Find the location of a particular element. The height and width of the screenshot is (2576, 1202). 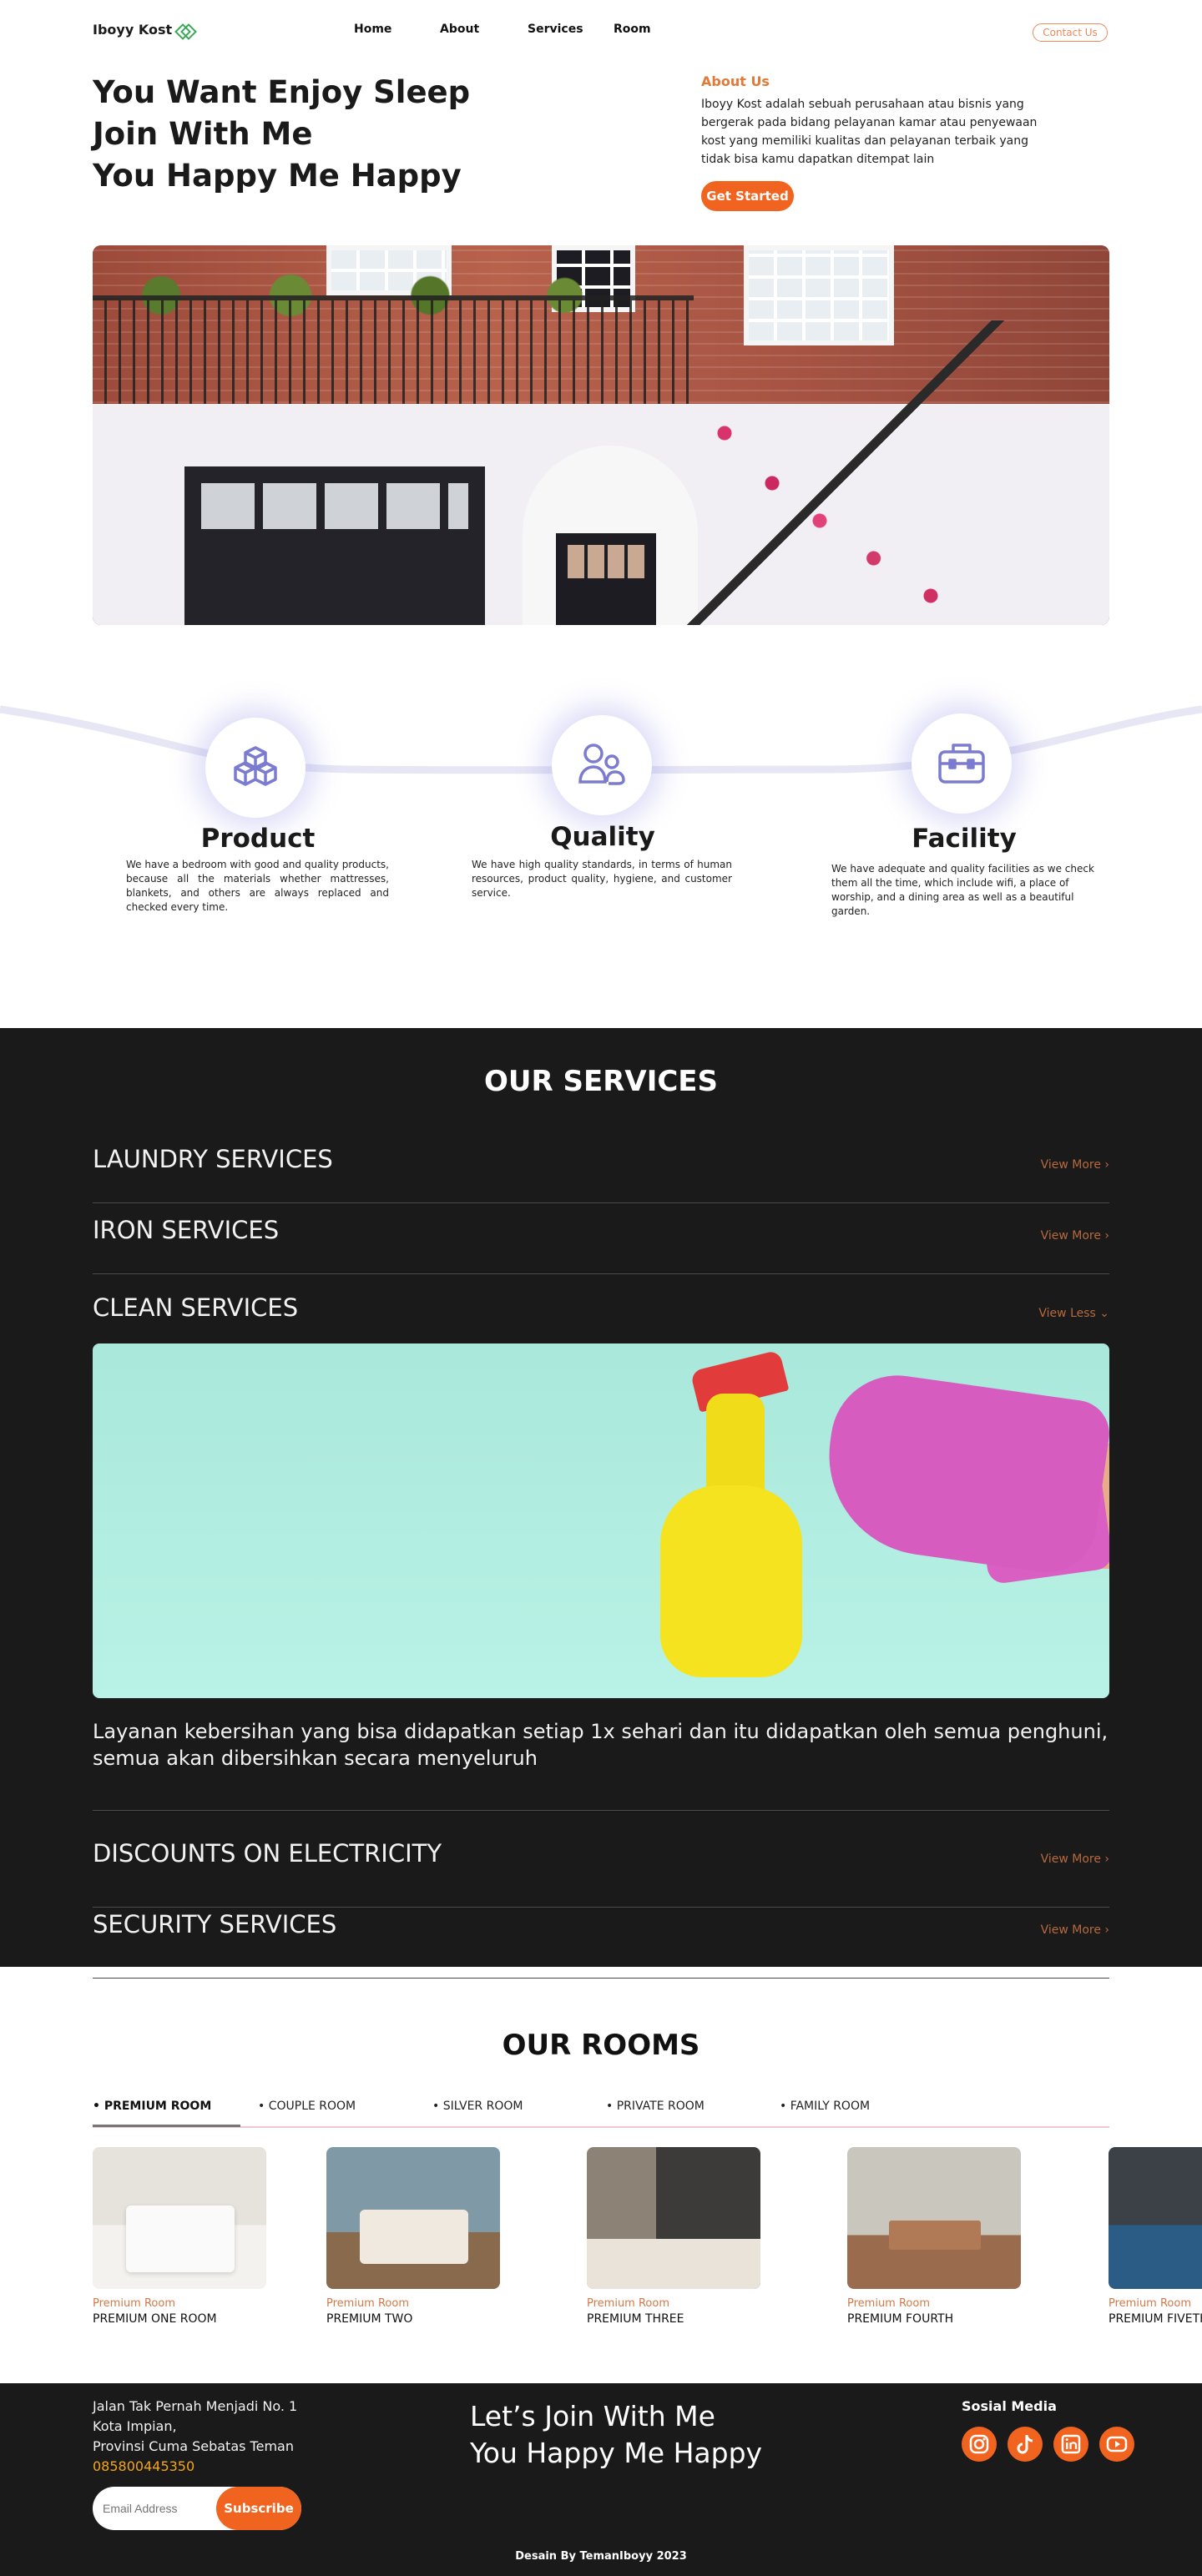

room-card: Premium Room PREMIUM THREE is located at coordinates (674, 2237).